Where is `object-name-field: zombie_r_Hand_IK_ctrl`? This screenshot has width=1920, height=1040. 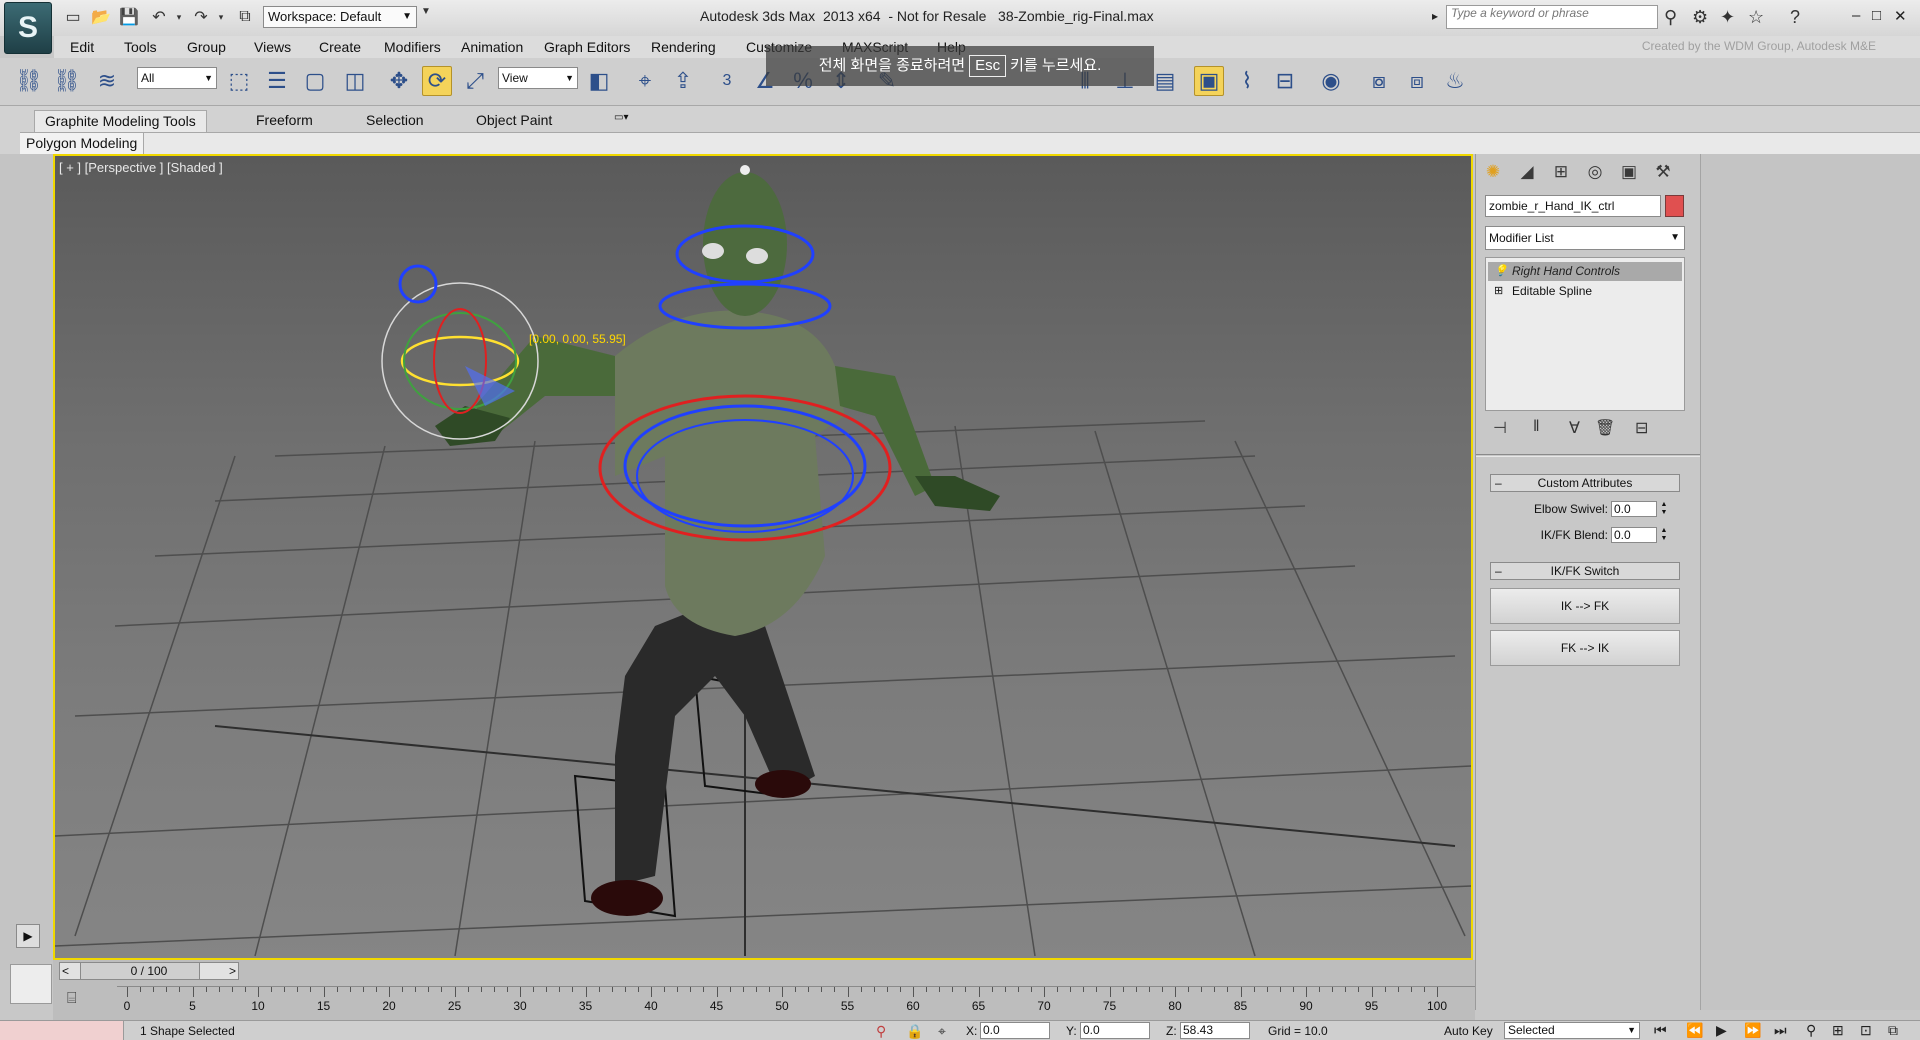 object-name-field: zombie_r_Hand_IK_ctrl is located at coordinates (1573, 206).